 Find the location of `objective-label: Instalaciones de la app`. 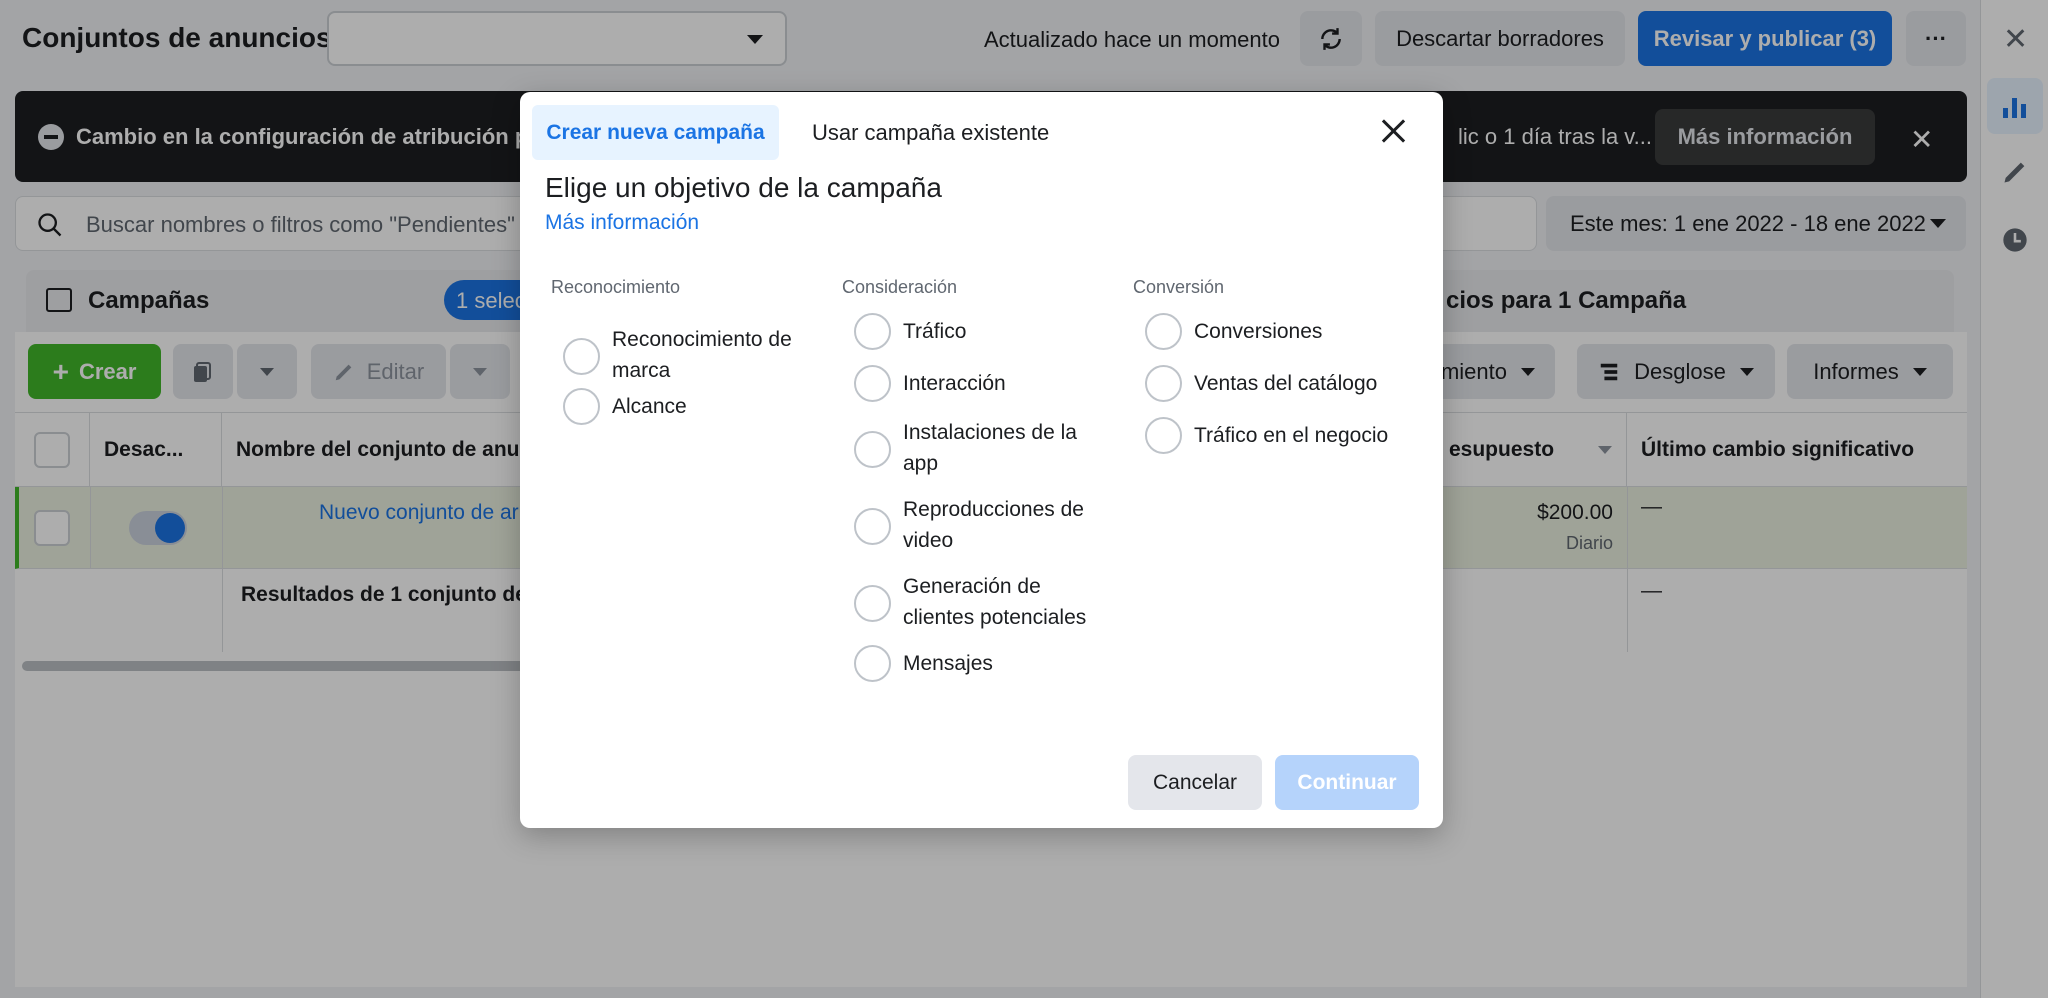

objective-label: Instalaciones de la app is located at coordinates (990, 448).